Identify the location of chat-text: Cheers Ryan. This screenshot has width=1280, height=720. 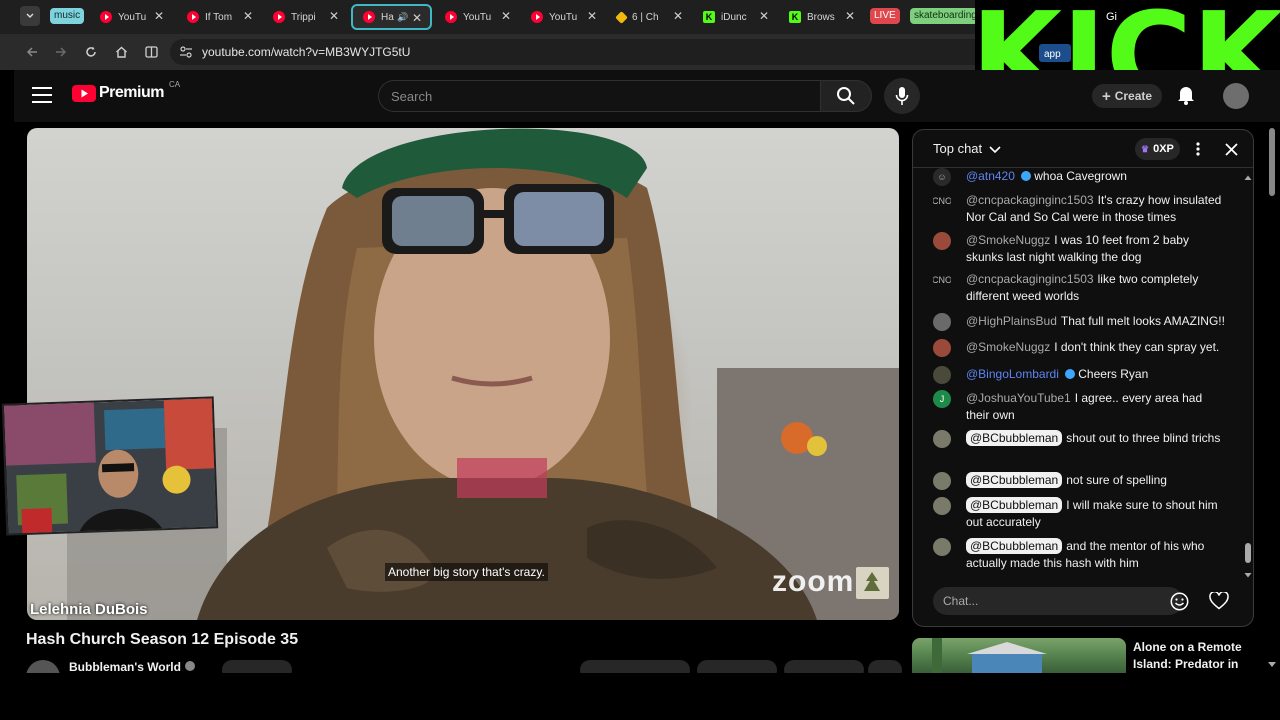
(1113, 374).